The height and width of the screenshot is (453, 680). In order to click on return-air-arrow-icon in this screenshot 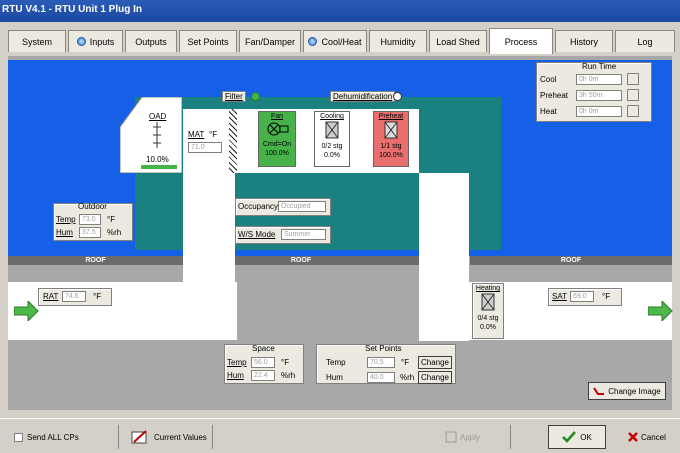, I will do `click(26, 311)`.